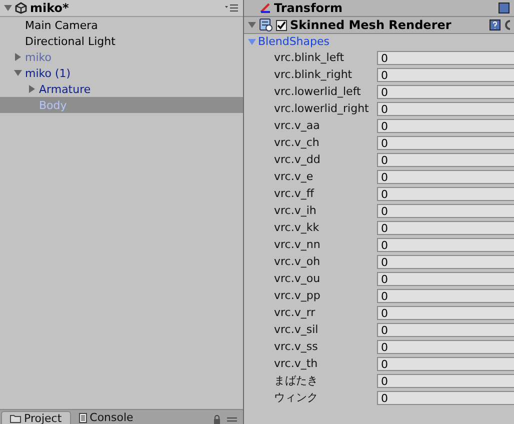 The height and width of the screenshot is (424, 514). Describe the element at coordinates (49, 8) in the screenshot. I see `scene-name: miko*` at that location.